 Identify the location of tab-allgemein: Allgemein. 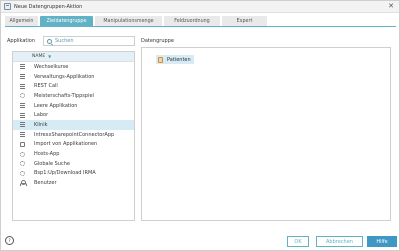
(21, 21).